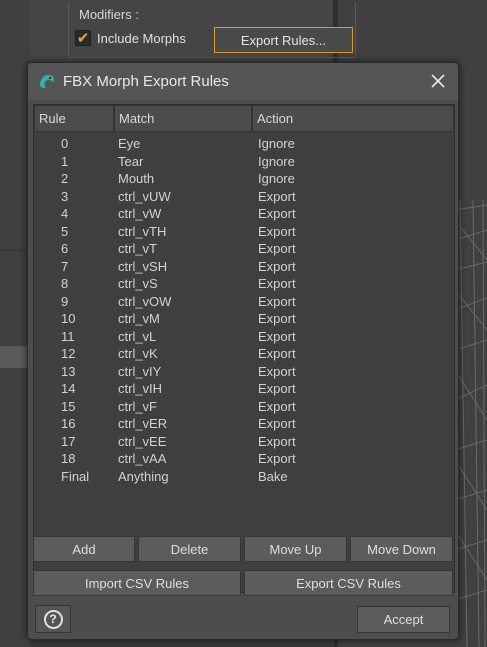  Describe the element at coordinates (144, 196) in the screenshot. I see `match-cell: ctrl_vUW` at that location.